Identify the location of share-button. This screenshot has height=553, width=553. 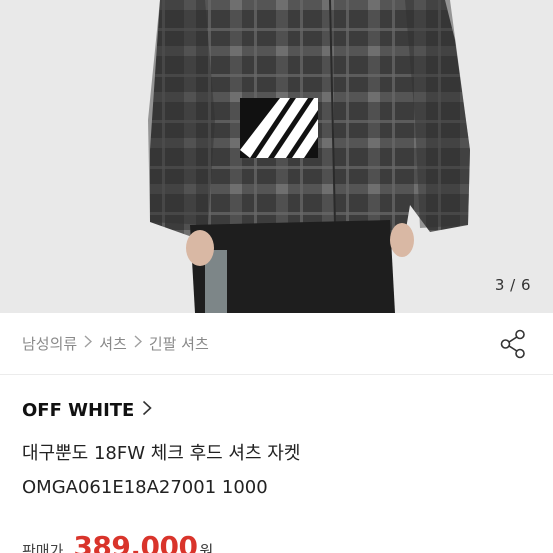
(513, 344).